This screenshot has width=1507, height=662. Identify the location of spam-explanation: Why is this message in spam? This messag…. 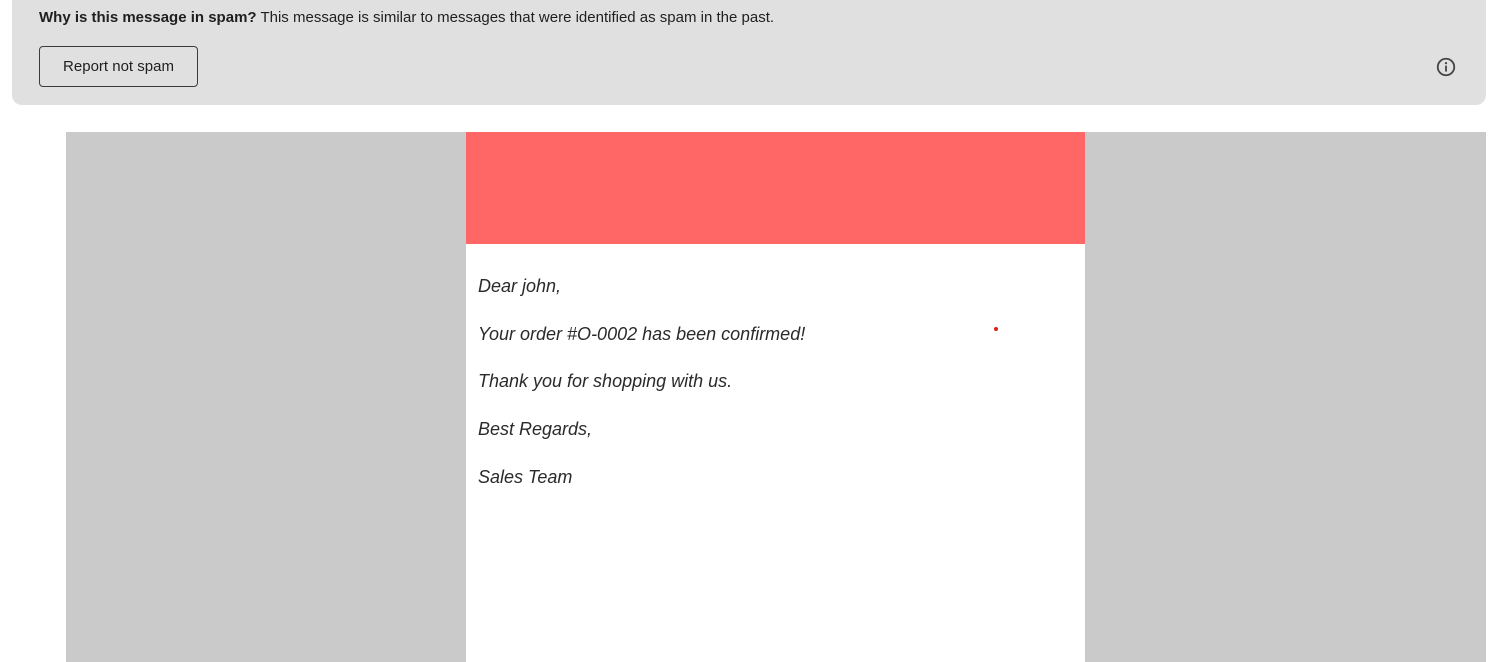
(406, 17).